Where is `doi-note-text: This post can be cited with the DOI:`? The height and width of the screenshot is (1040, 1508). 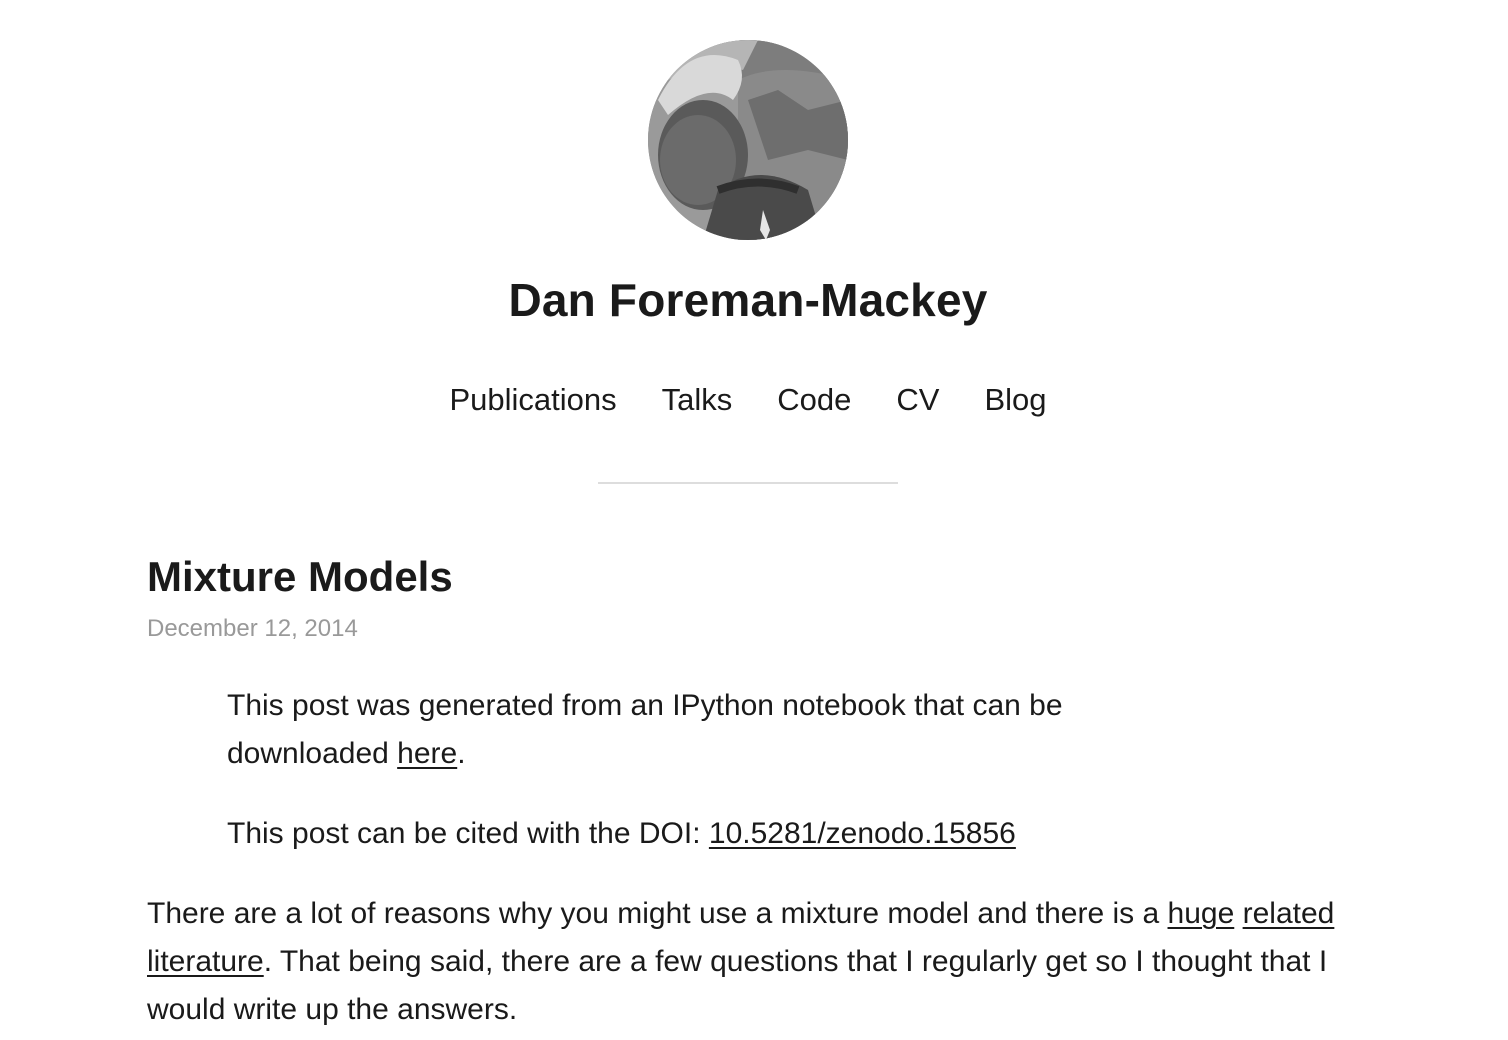
doi-note-text: This post can be cited with the DOI: is located at coordinates (468, 833).